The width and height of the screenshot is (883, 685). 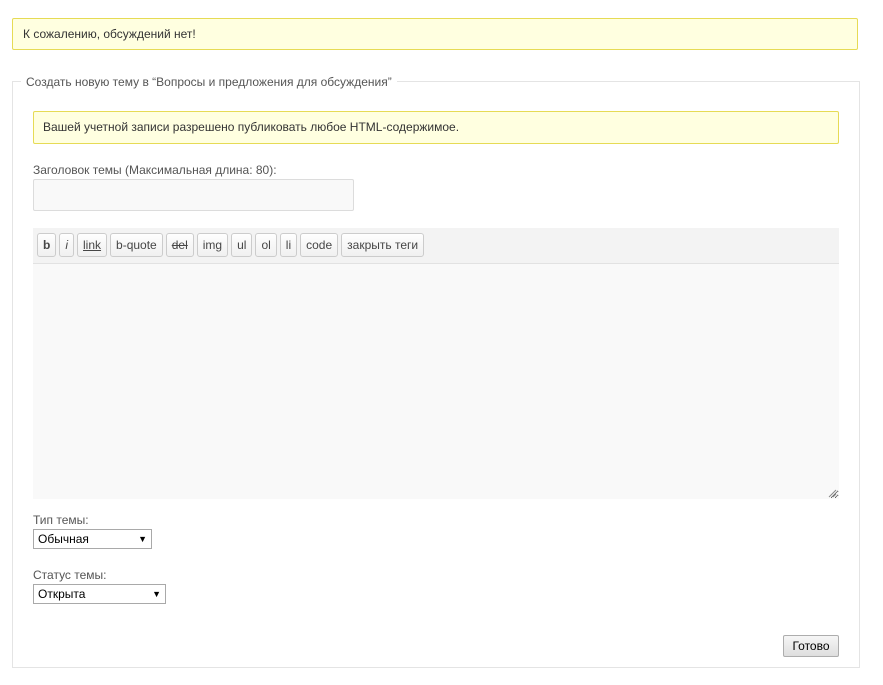 What do you see at coordinates (63, 539) in the screenshot?
I see `topic-type-value: Обычная` at bounding box center [63, 539].